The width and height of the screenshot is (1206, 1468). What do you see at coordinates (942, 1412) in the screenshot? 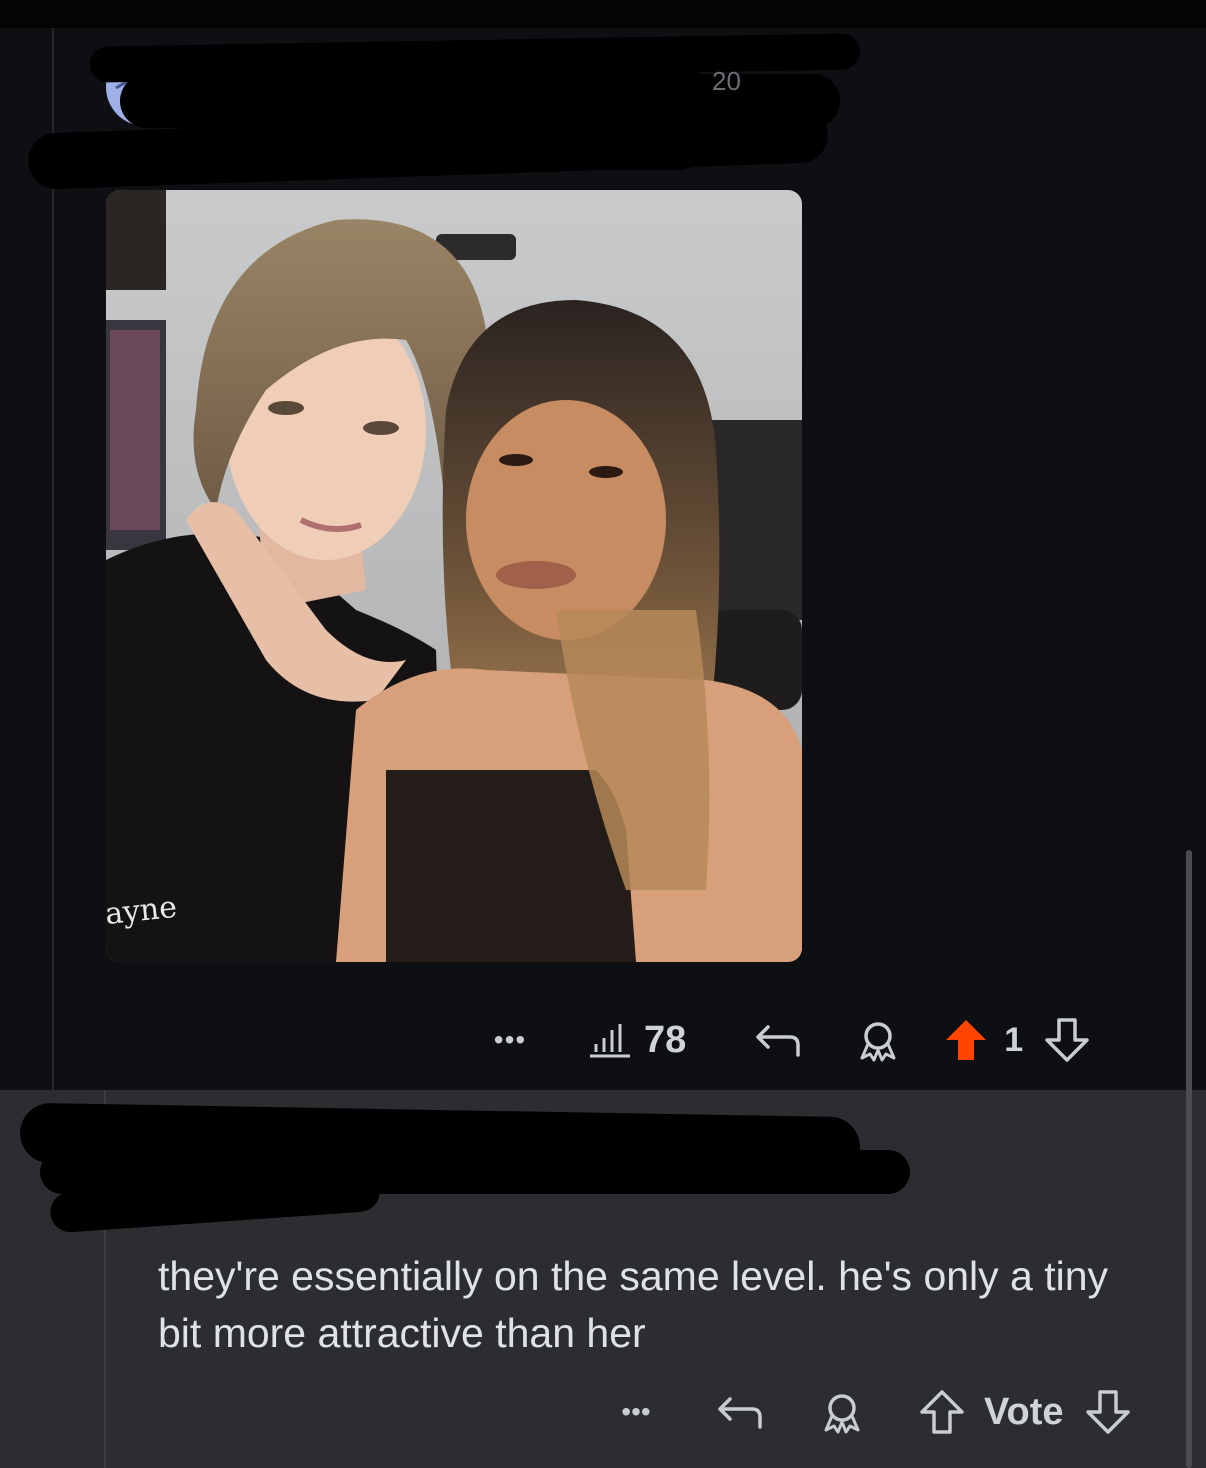
I see `comment-upvote-icon` at bounding box center [942, 1412].